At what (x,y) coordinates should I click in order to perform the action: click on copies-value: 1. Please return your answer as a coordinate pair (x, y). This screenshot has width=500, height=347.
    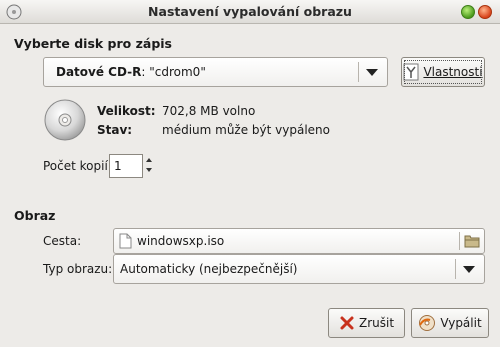
    Looking at the image, I should click on (118, 166).